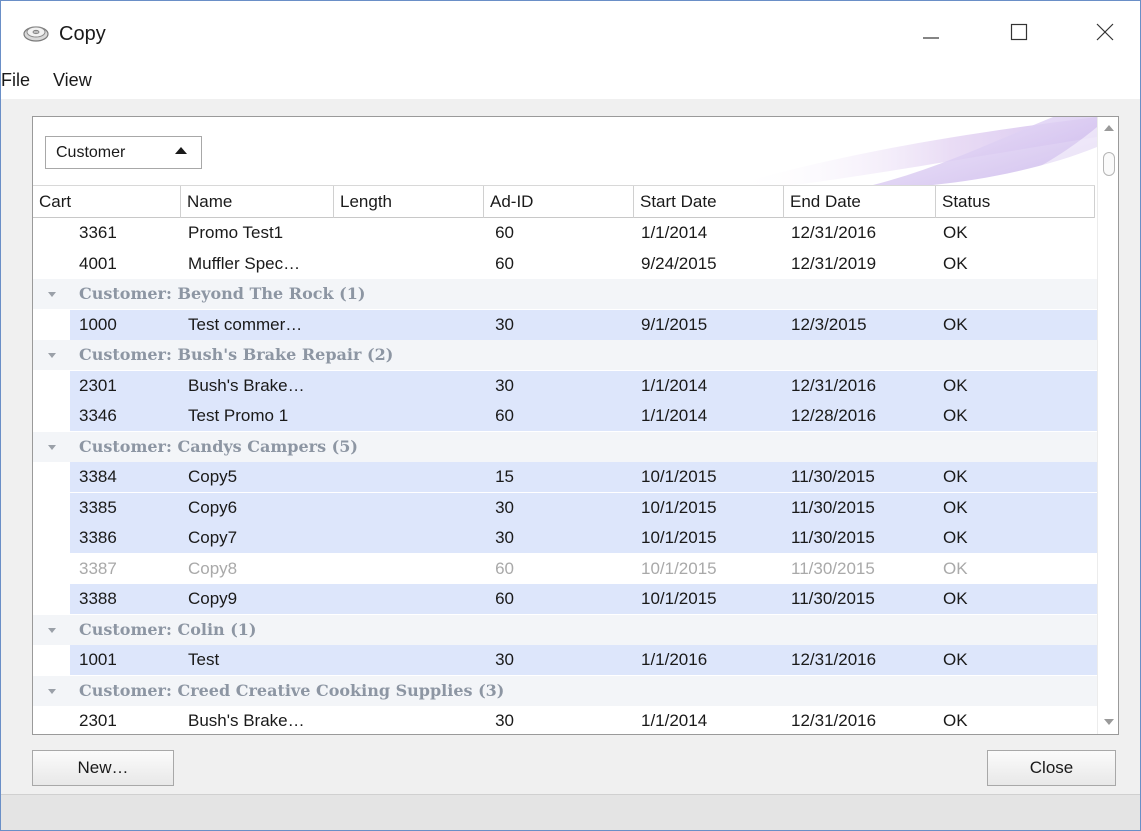  What do you see at coordinates (565, 629) in the screenshot?
I see `group-row: Customer: Colin (1)` at bounding box center [565, 629].